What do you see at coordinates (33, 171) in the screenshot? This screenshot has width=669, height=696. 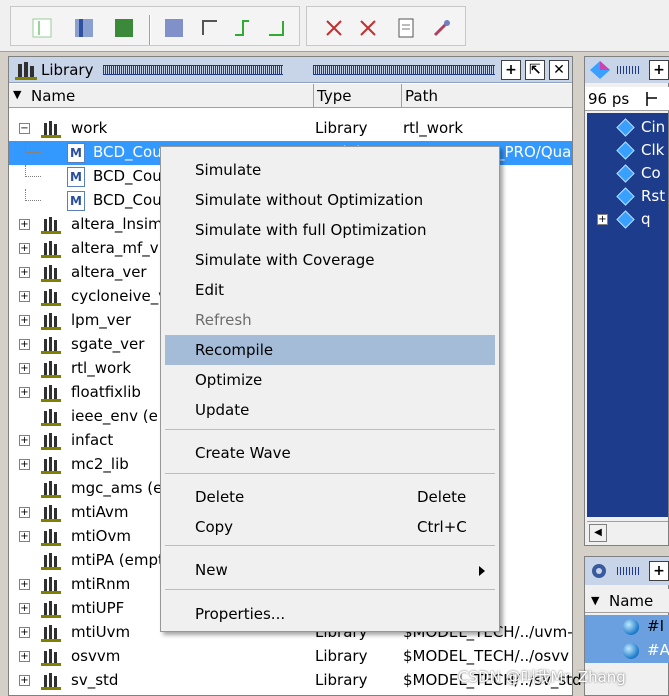 I see `tree-line` at bounding box center [33, 171].